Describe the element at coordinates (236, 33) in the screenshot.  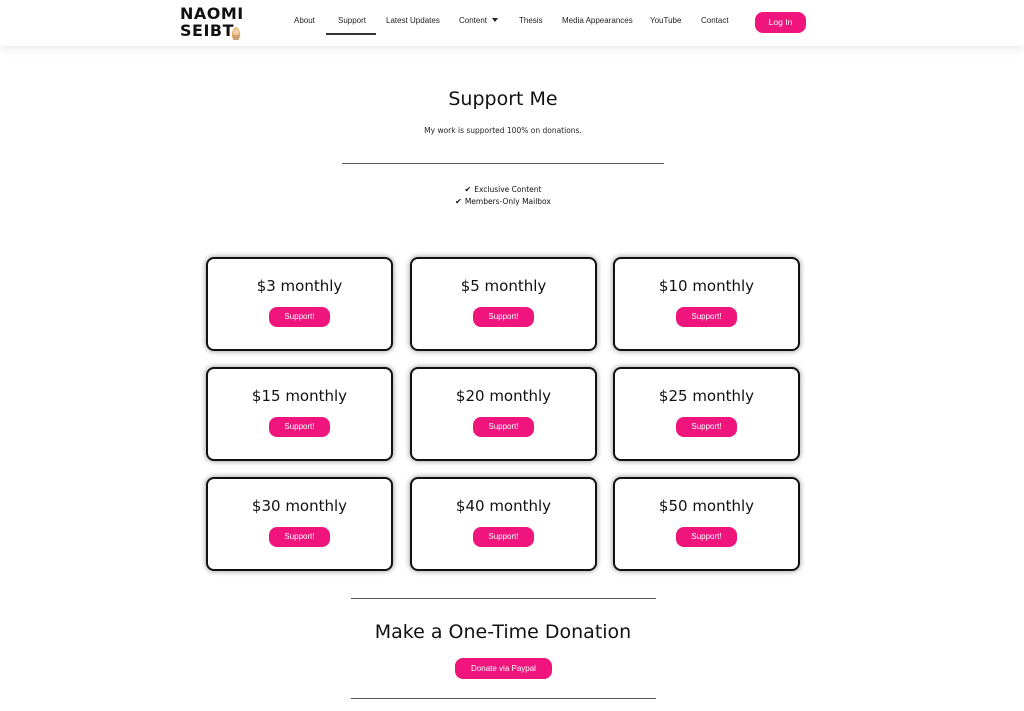
I see `avatar-icon` at that location.